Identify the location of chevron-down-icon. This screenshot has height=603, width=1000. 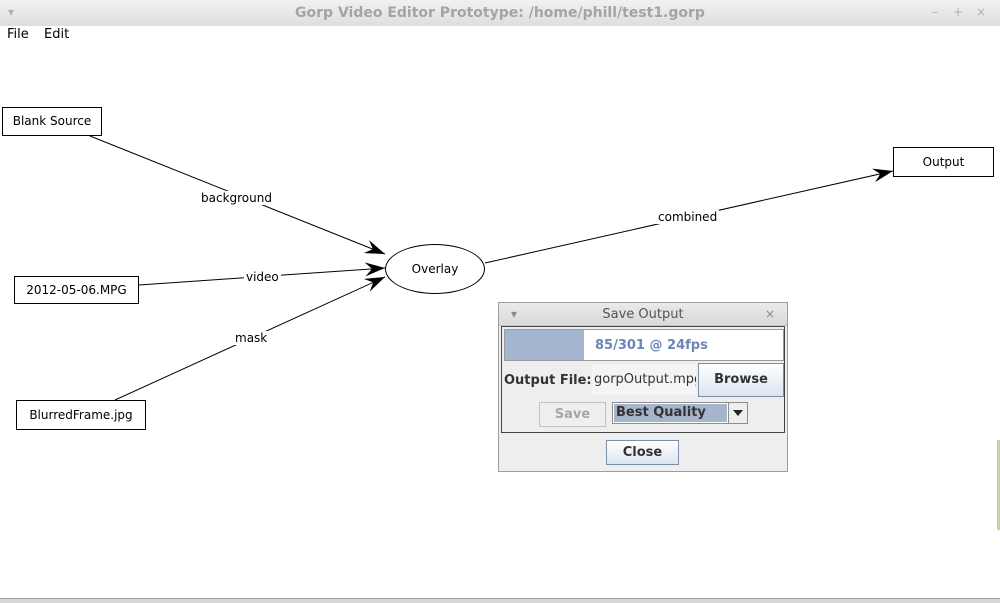
(737, 413).